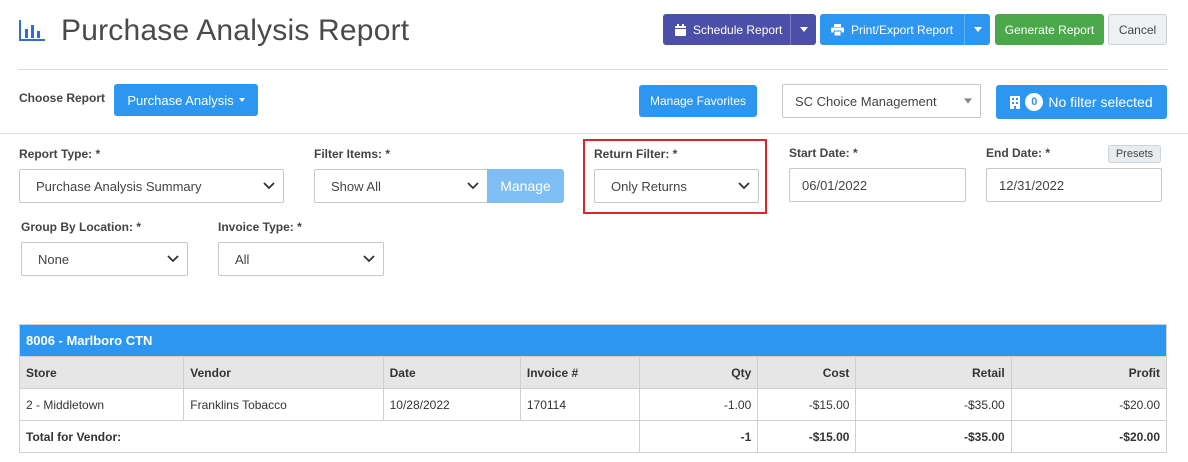 The image size is (1188, 462). Describe the element at coordinates (104, 259) in the screenshot. I see `group-by-location-select: None` at that location.